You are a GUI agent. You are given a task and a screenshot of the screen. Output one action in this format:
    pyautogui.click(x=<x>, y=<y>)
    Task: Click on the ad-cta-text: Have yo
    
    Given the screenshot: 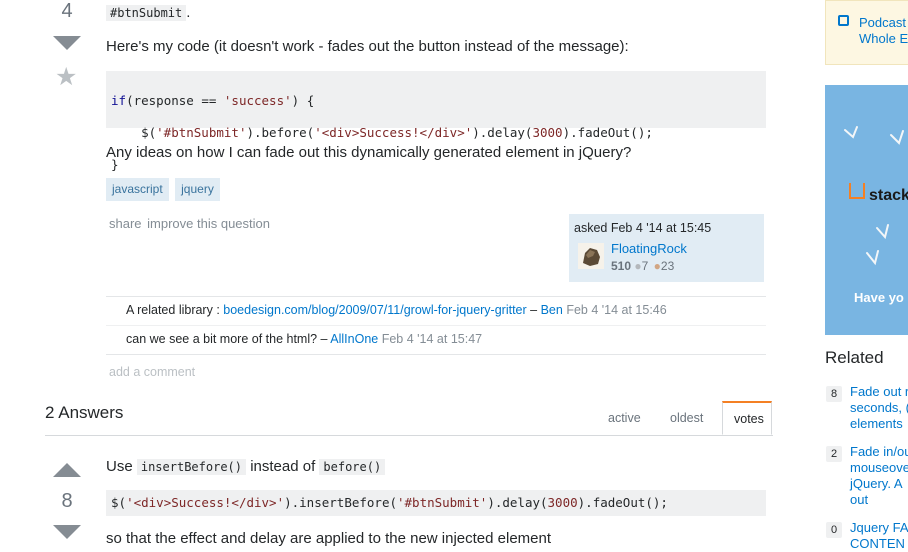 What is the action you would take?
    pyautogui.click(x=879, y=297)
    